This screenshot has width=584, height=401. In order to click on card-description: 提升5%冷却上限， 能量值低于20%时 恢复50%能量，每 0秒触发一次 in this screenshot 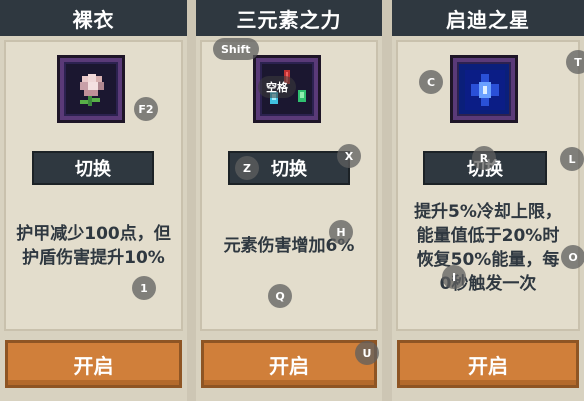, I will do `click(488, 248)`.